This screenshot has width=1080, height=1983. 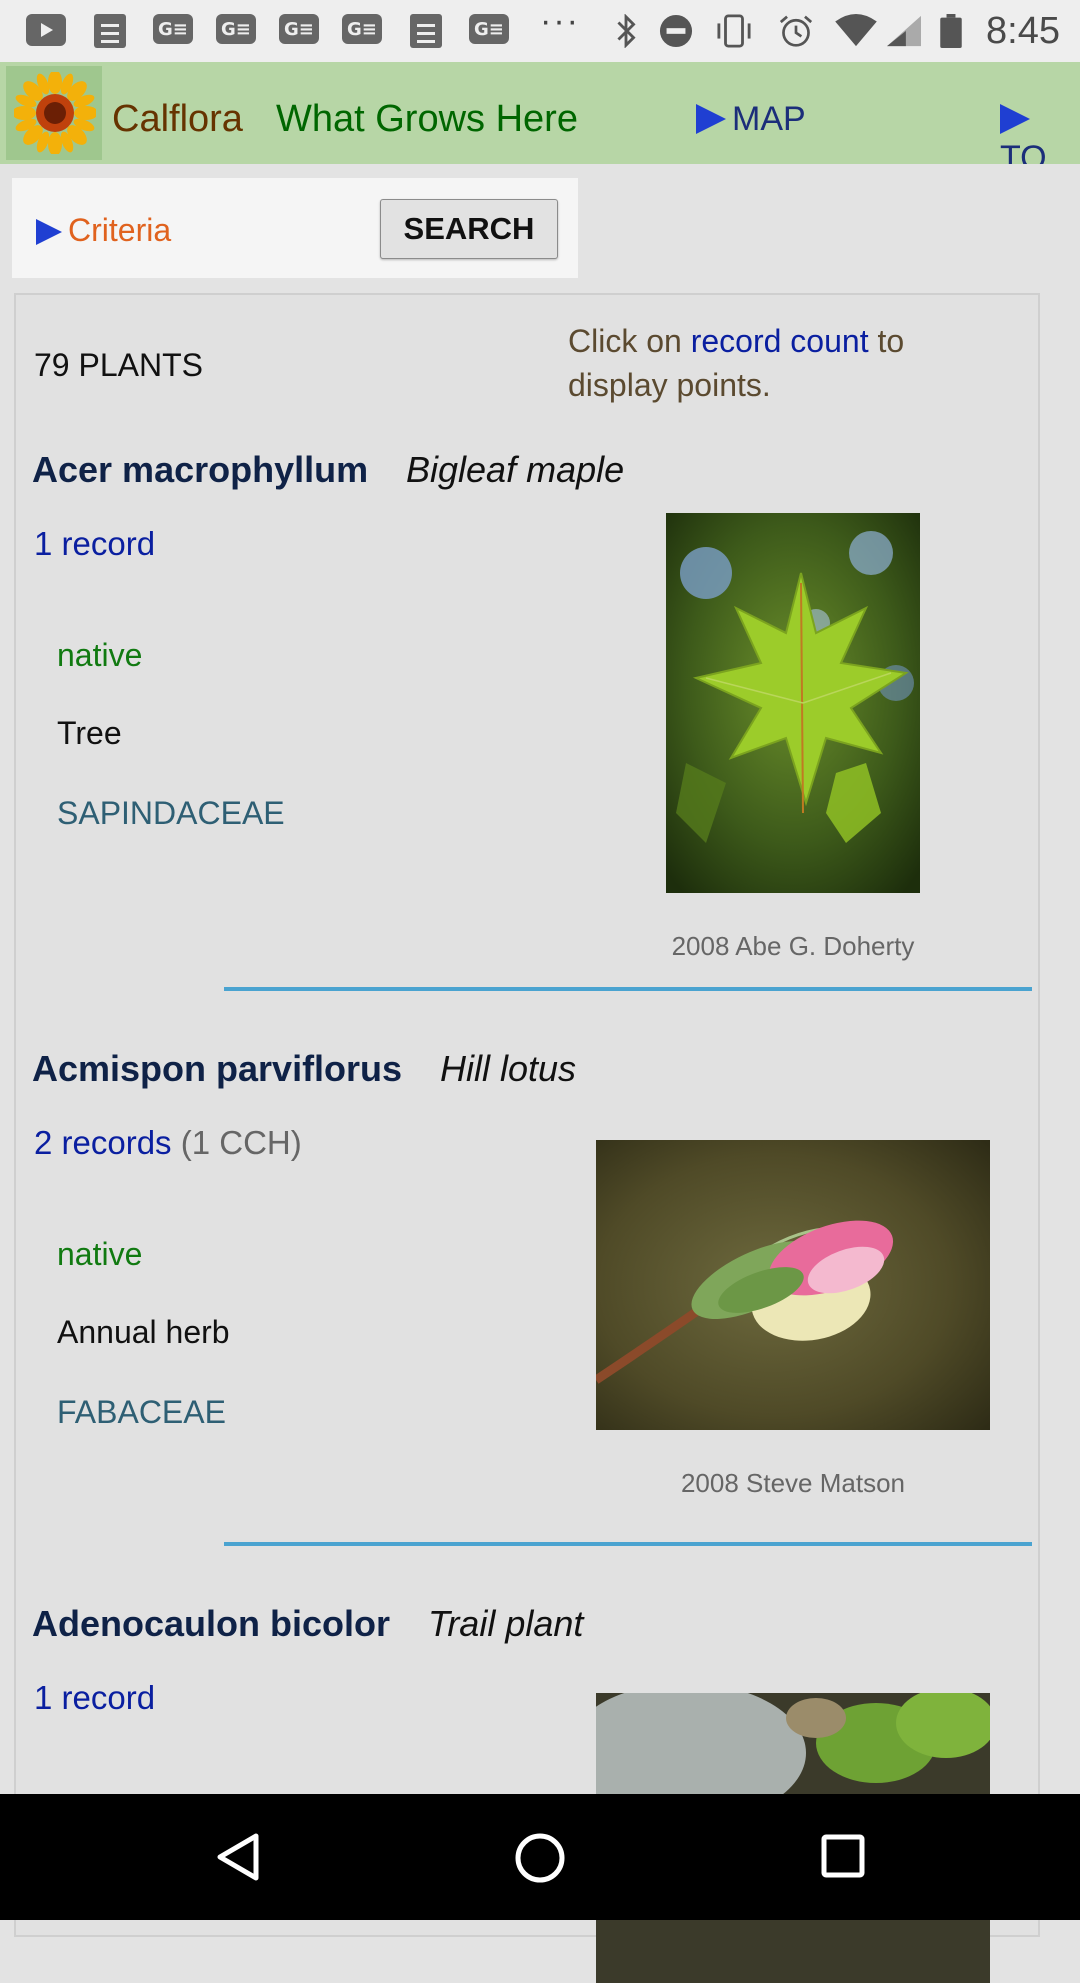 I want to click on do-not-disturb-icon, so click(x=676, y=31).